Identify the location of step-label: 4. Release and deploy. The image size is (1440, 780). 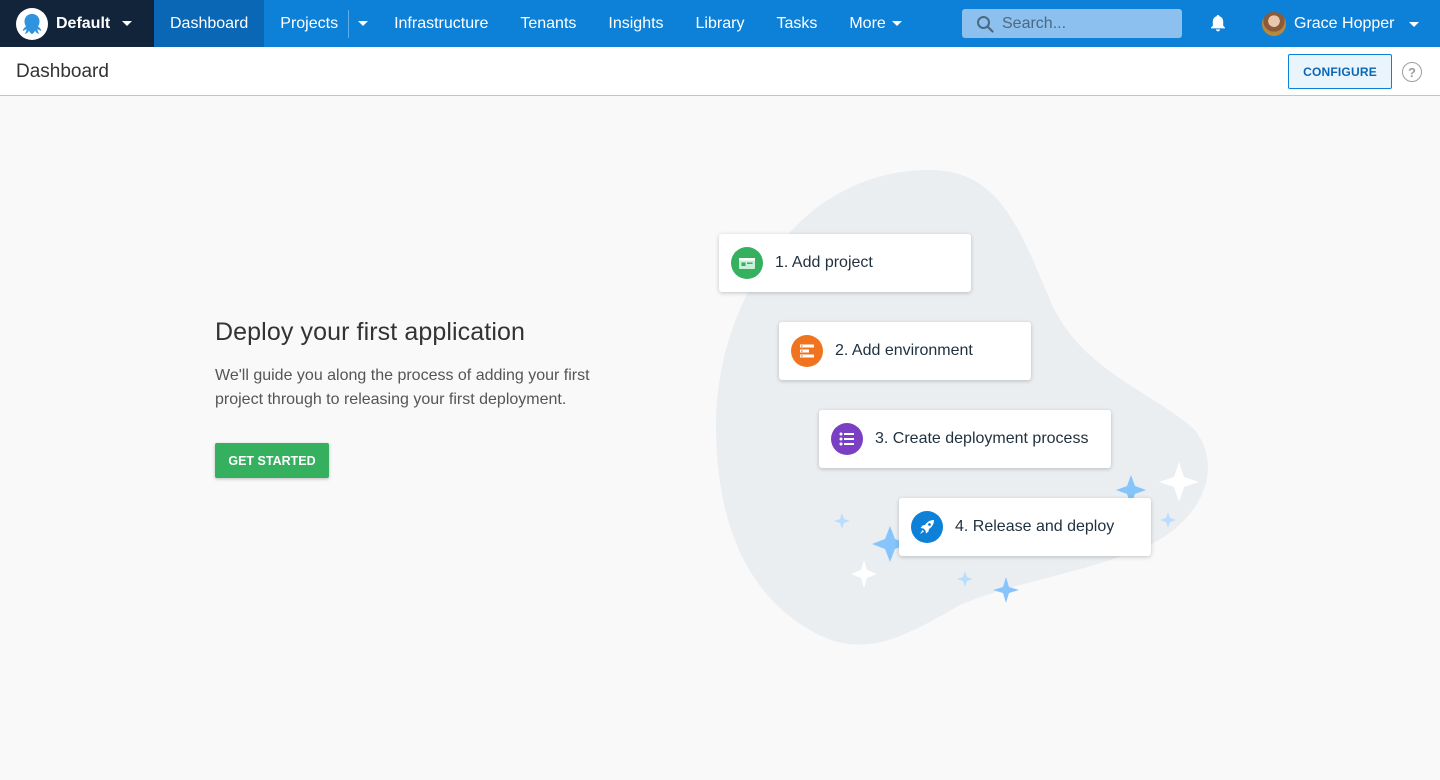
(1035, 526).